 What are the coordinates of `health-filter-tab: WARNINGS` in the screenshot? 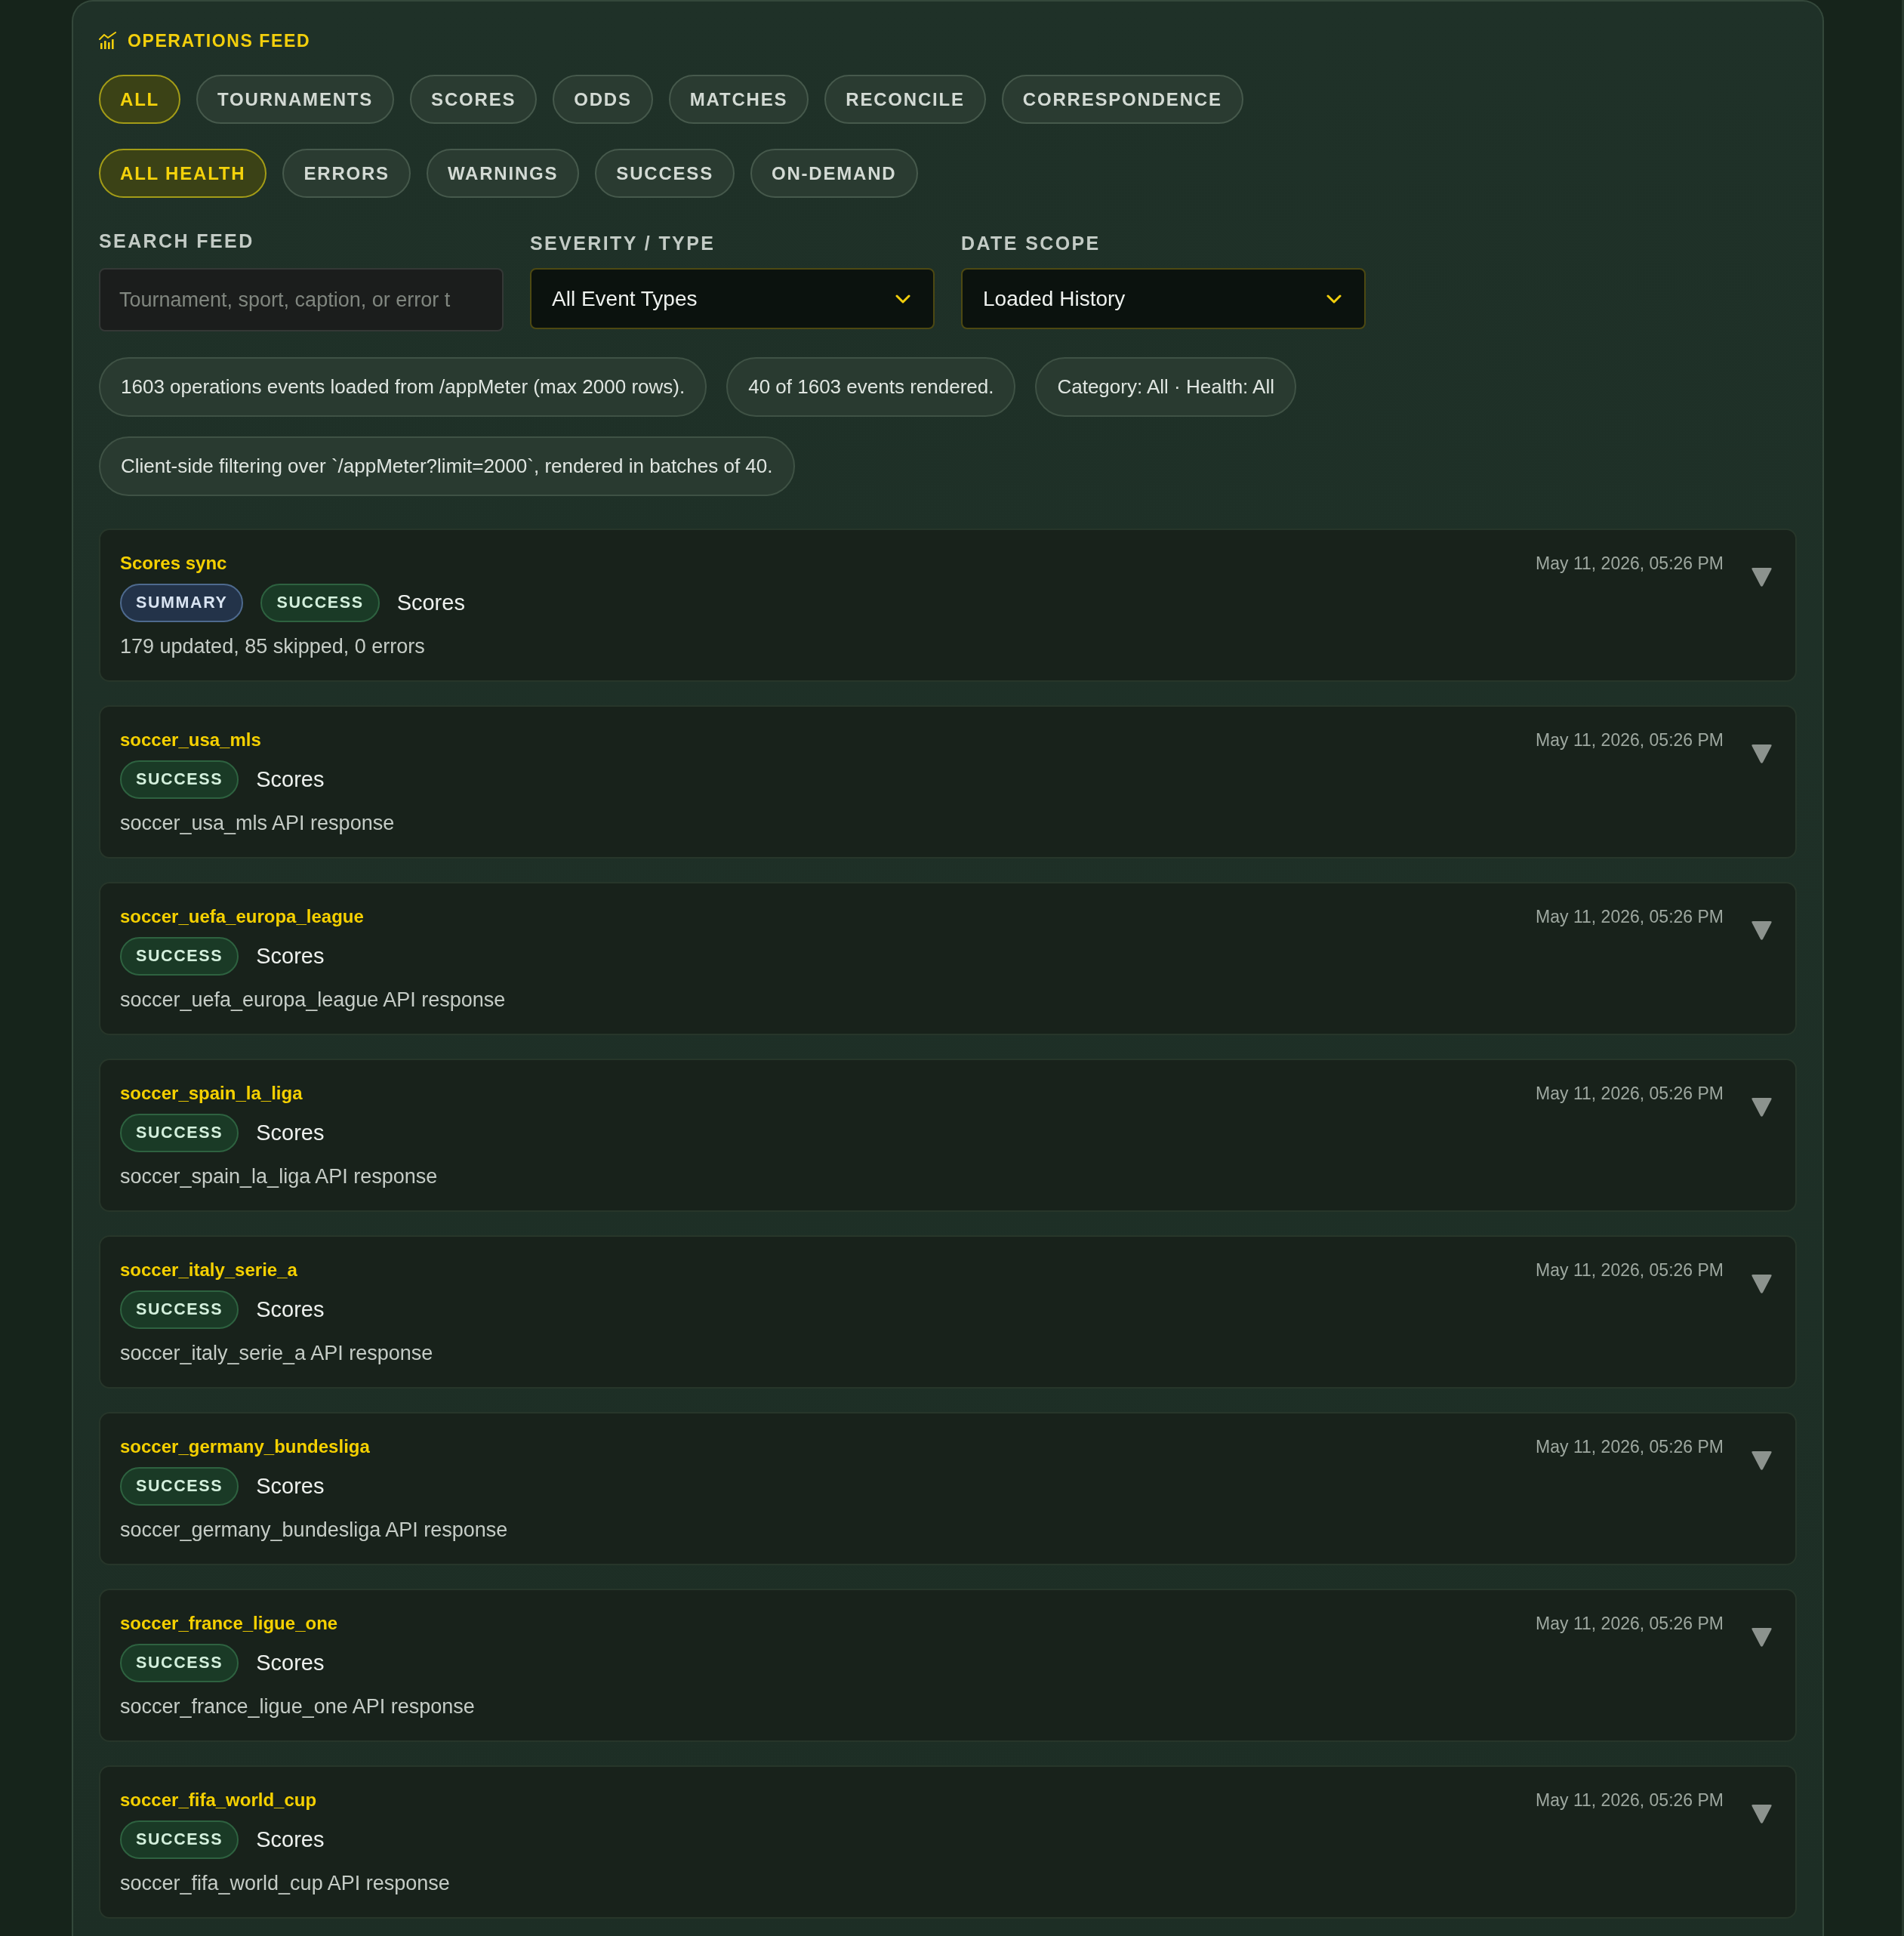 It's located at (503, 173).